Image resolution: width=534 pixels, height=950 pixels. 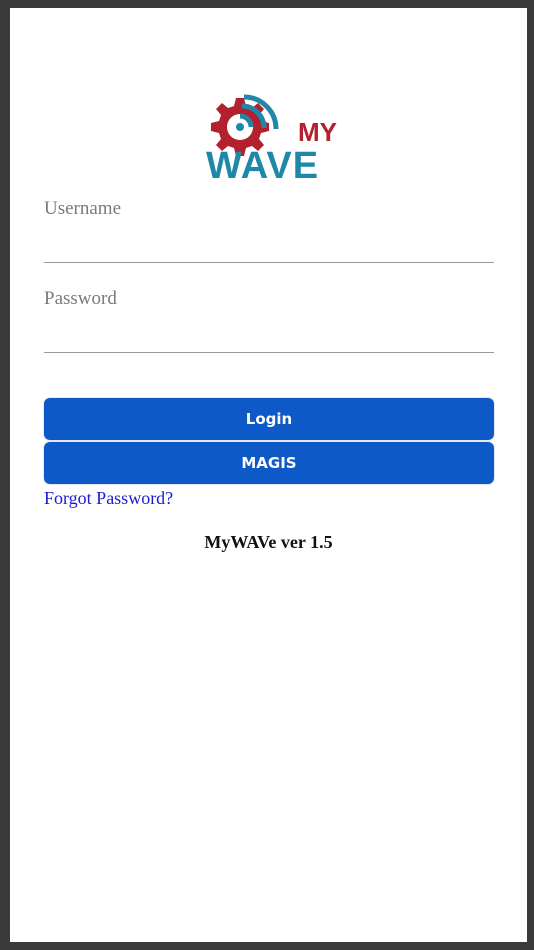 I want to click on logo-text-my: MY, so click(x=317, y=132).